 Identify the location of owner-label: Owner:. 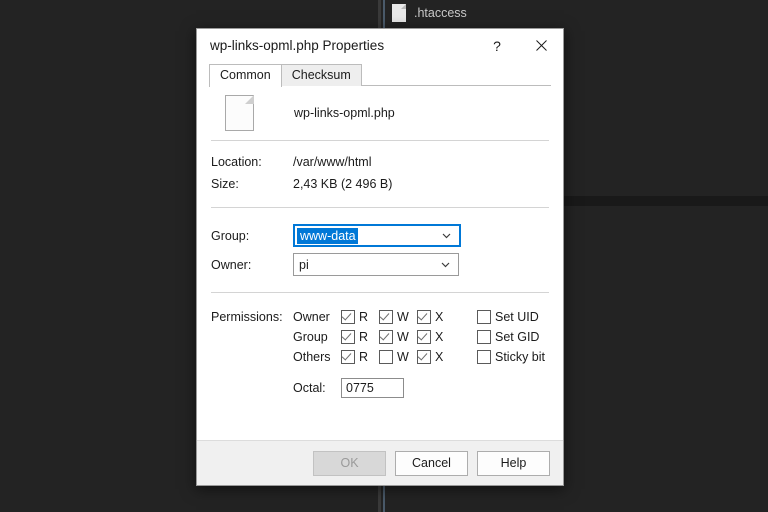
(231, 264).